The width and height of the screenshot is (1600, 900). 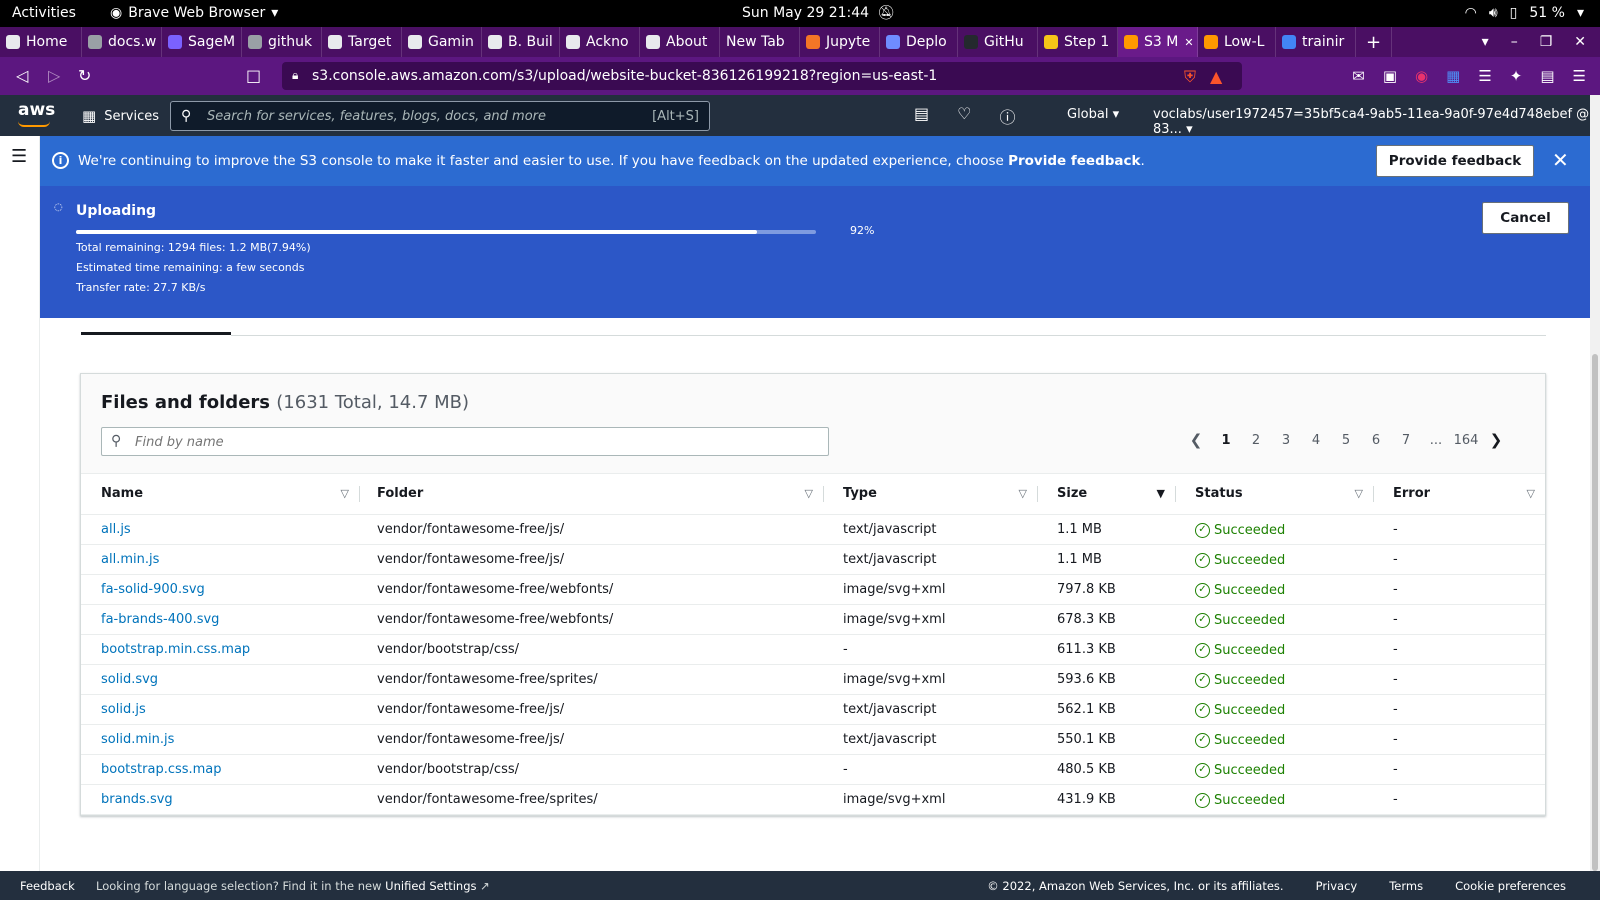 I want to click on tabs-divider, so click(x=888, y=335).